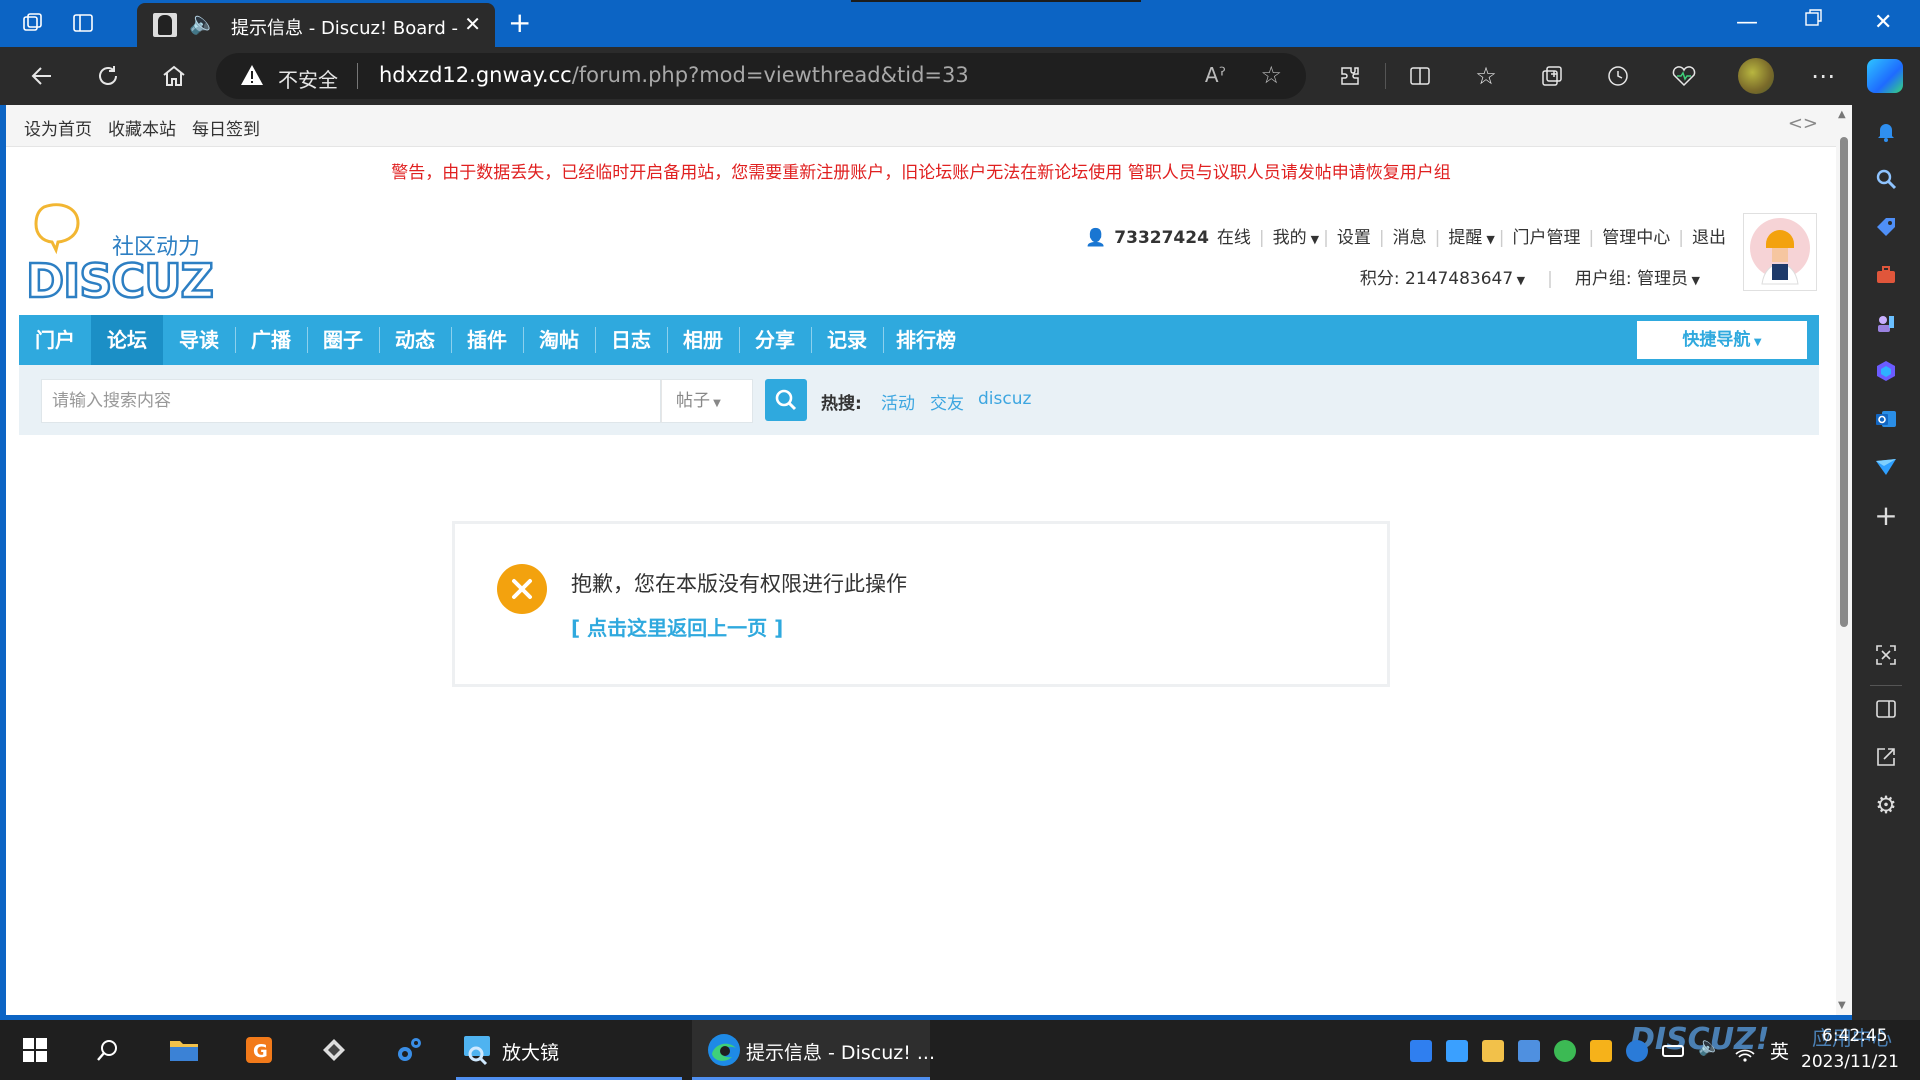  Describe the element at coordinates (1842, 114) in the screenshot. I see `scroll-up-icon: ▲` at that location.